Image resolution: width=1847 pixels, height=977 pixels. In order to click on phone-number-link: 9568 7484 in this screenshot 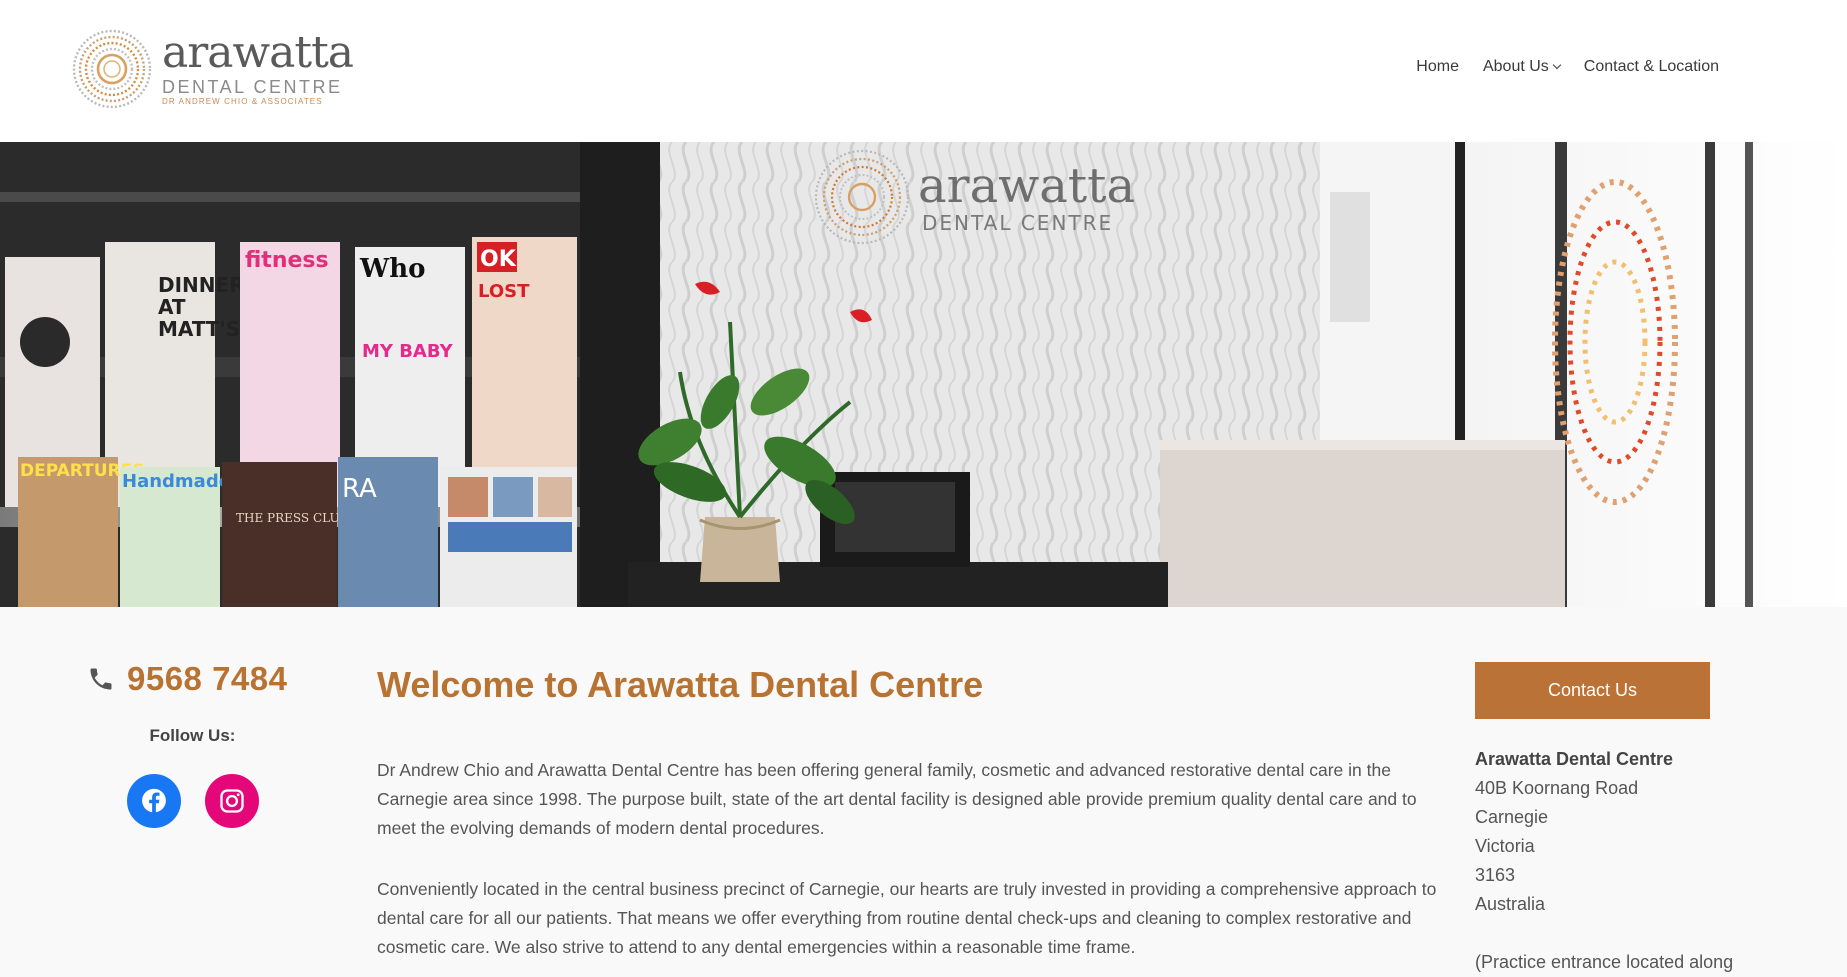, I will do `click(207, 679)`.